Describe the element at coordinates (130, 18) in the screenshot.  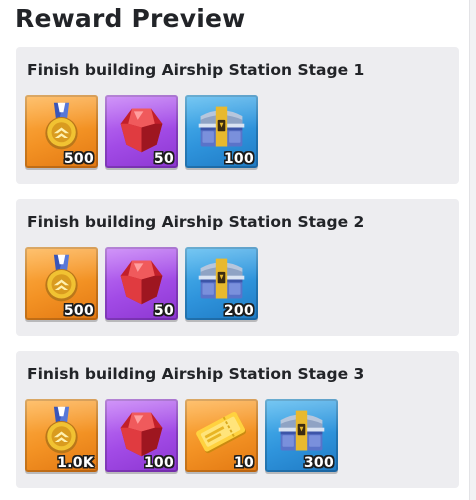
I see `page-title: Reward Preview` at that location.